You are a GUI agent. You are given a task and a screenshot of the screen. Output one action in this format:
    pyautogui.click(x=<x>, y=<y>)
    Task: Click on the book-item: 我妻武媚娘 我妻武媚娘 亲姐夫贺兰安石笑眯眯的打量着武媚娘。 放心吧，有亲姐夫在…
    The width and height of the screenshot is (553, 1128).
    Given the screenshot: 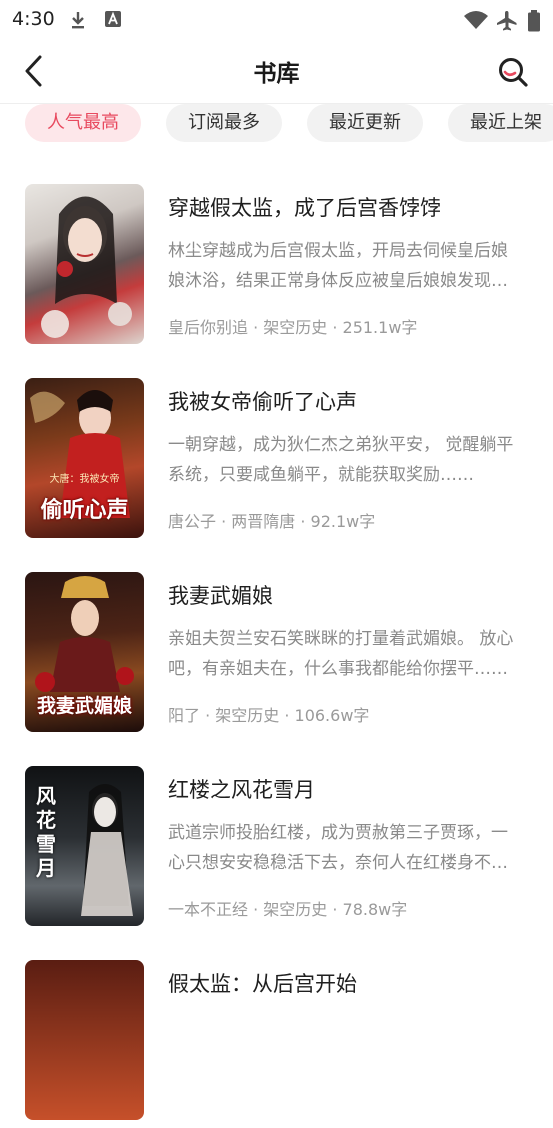 What is the action you would take?
    pyautogui.click(x=276, y=656)
    